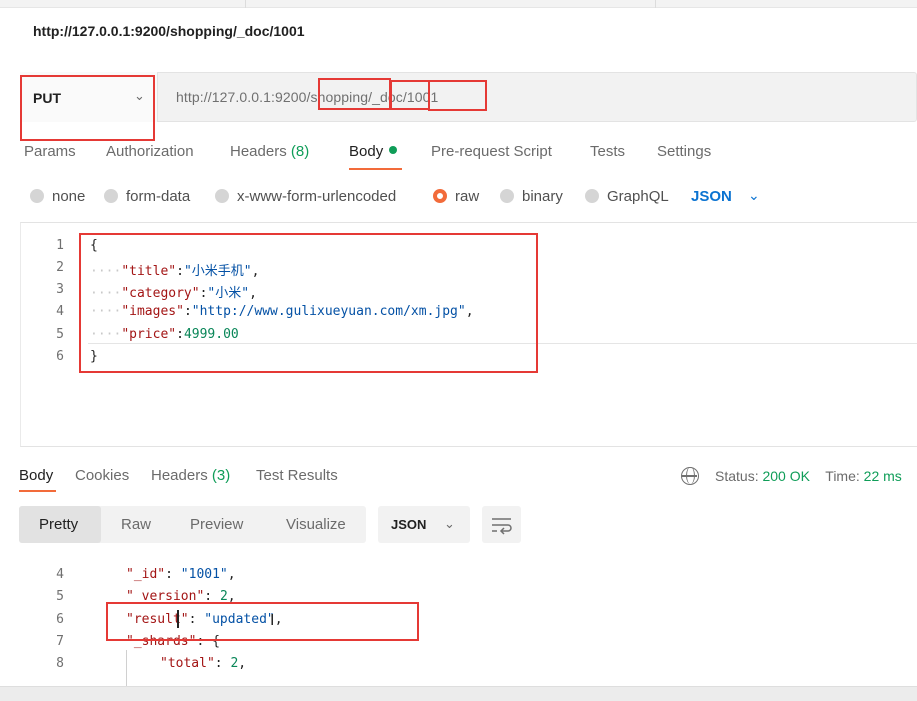  I want to click on browser-tab-strip, so click(458, 4).